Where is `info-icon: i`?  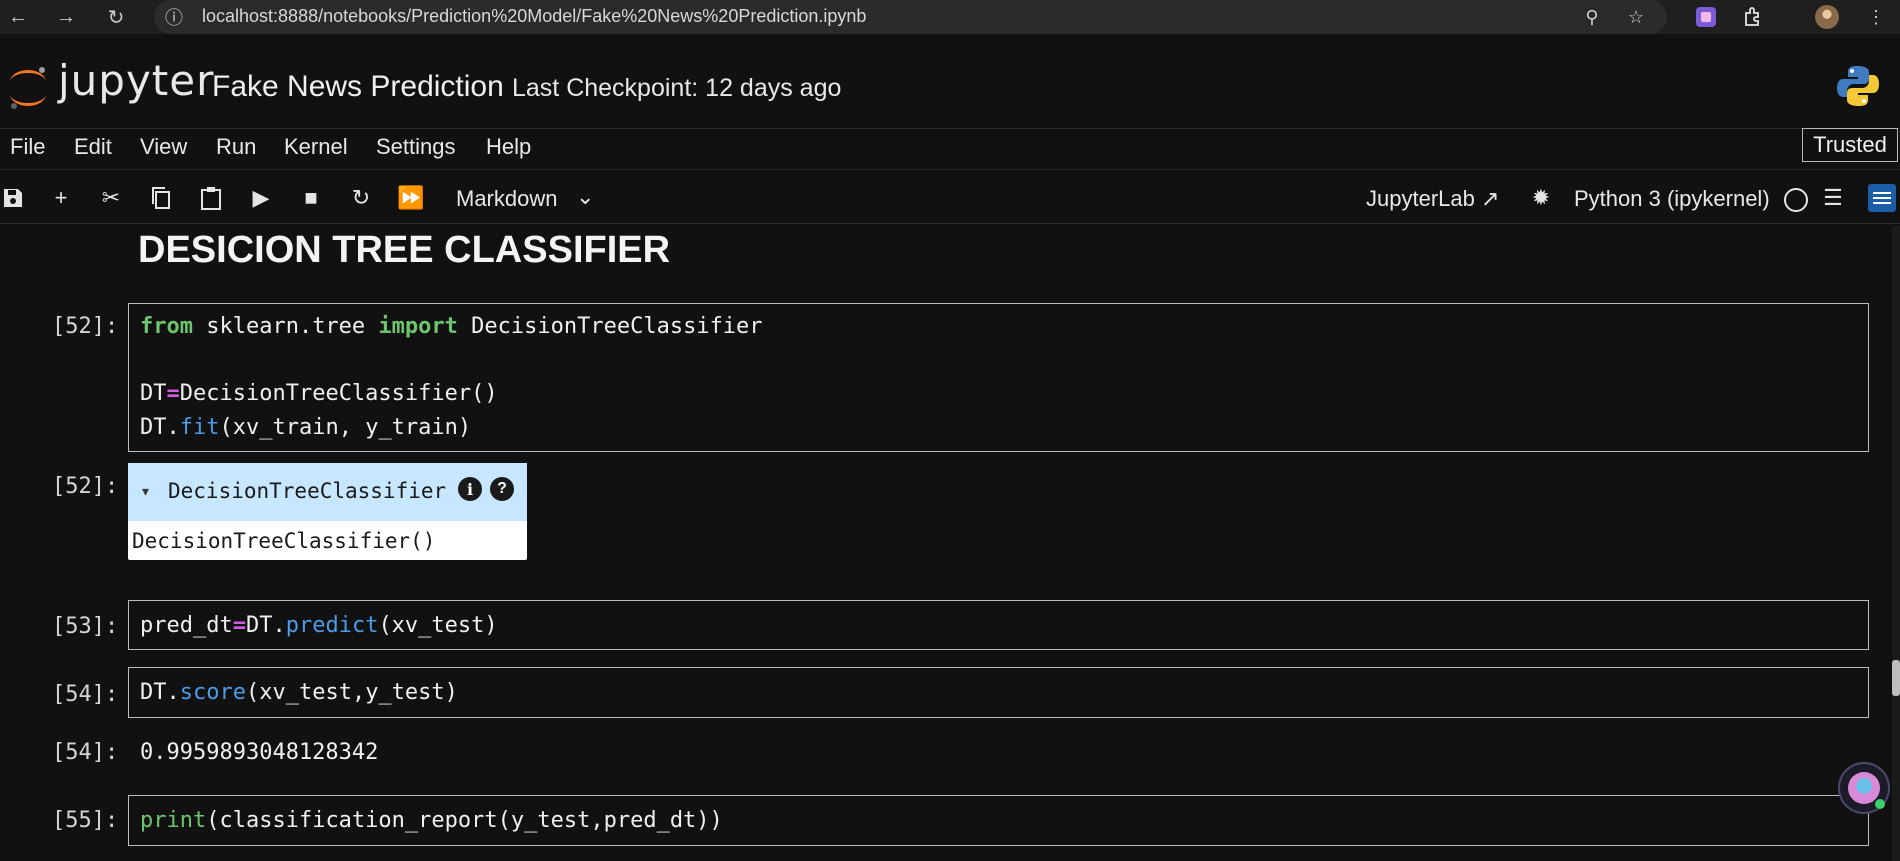
info-icon: i is located at coordinates (470, 489).